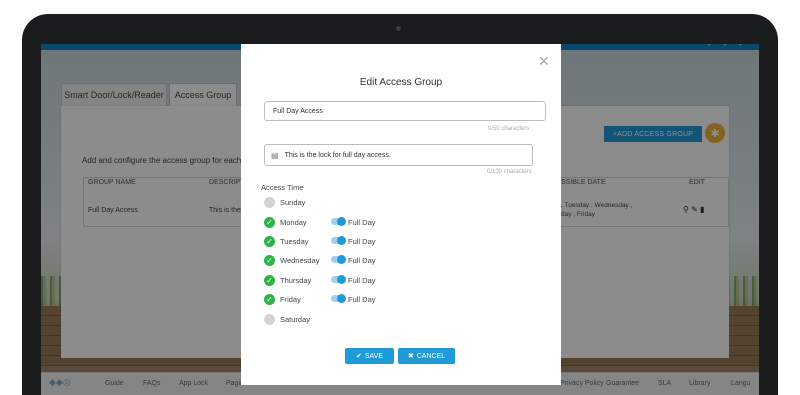 The image size is (800, 395). I want to click on day-row-friday: ✓ Friday, so click(282, 299).